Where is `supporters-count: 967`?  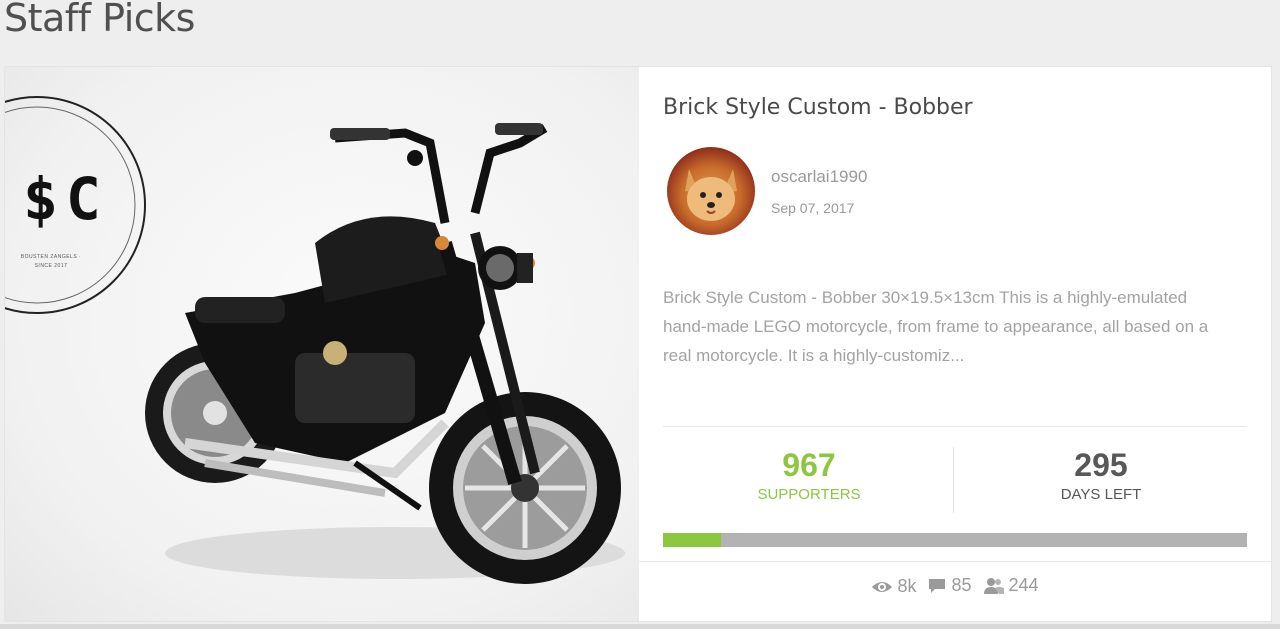 supporters-count: 967 is located at coordinates (809, 465).